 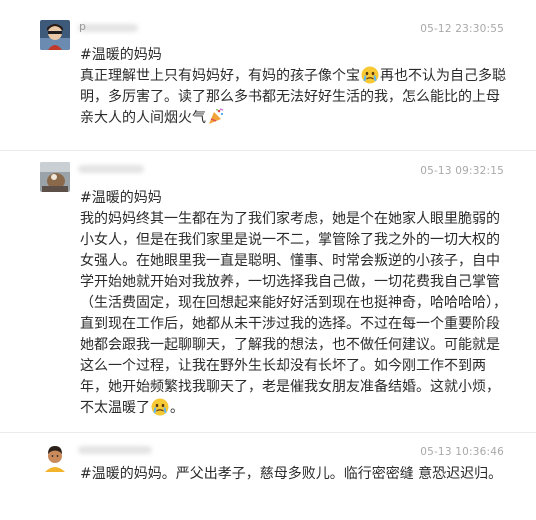 What do you see at coordinates (462, 171) in the screenshot?
I see `comment-timestamp: 05-13 09:32:15` at bounding box center [462, 171].